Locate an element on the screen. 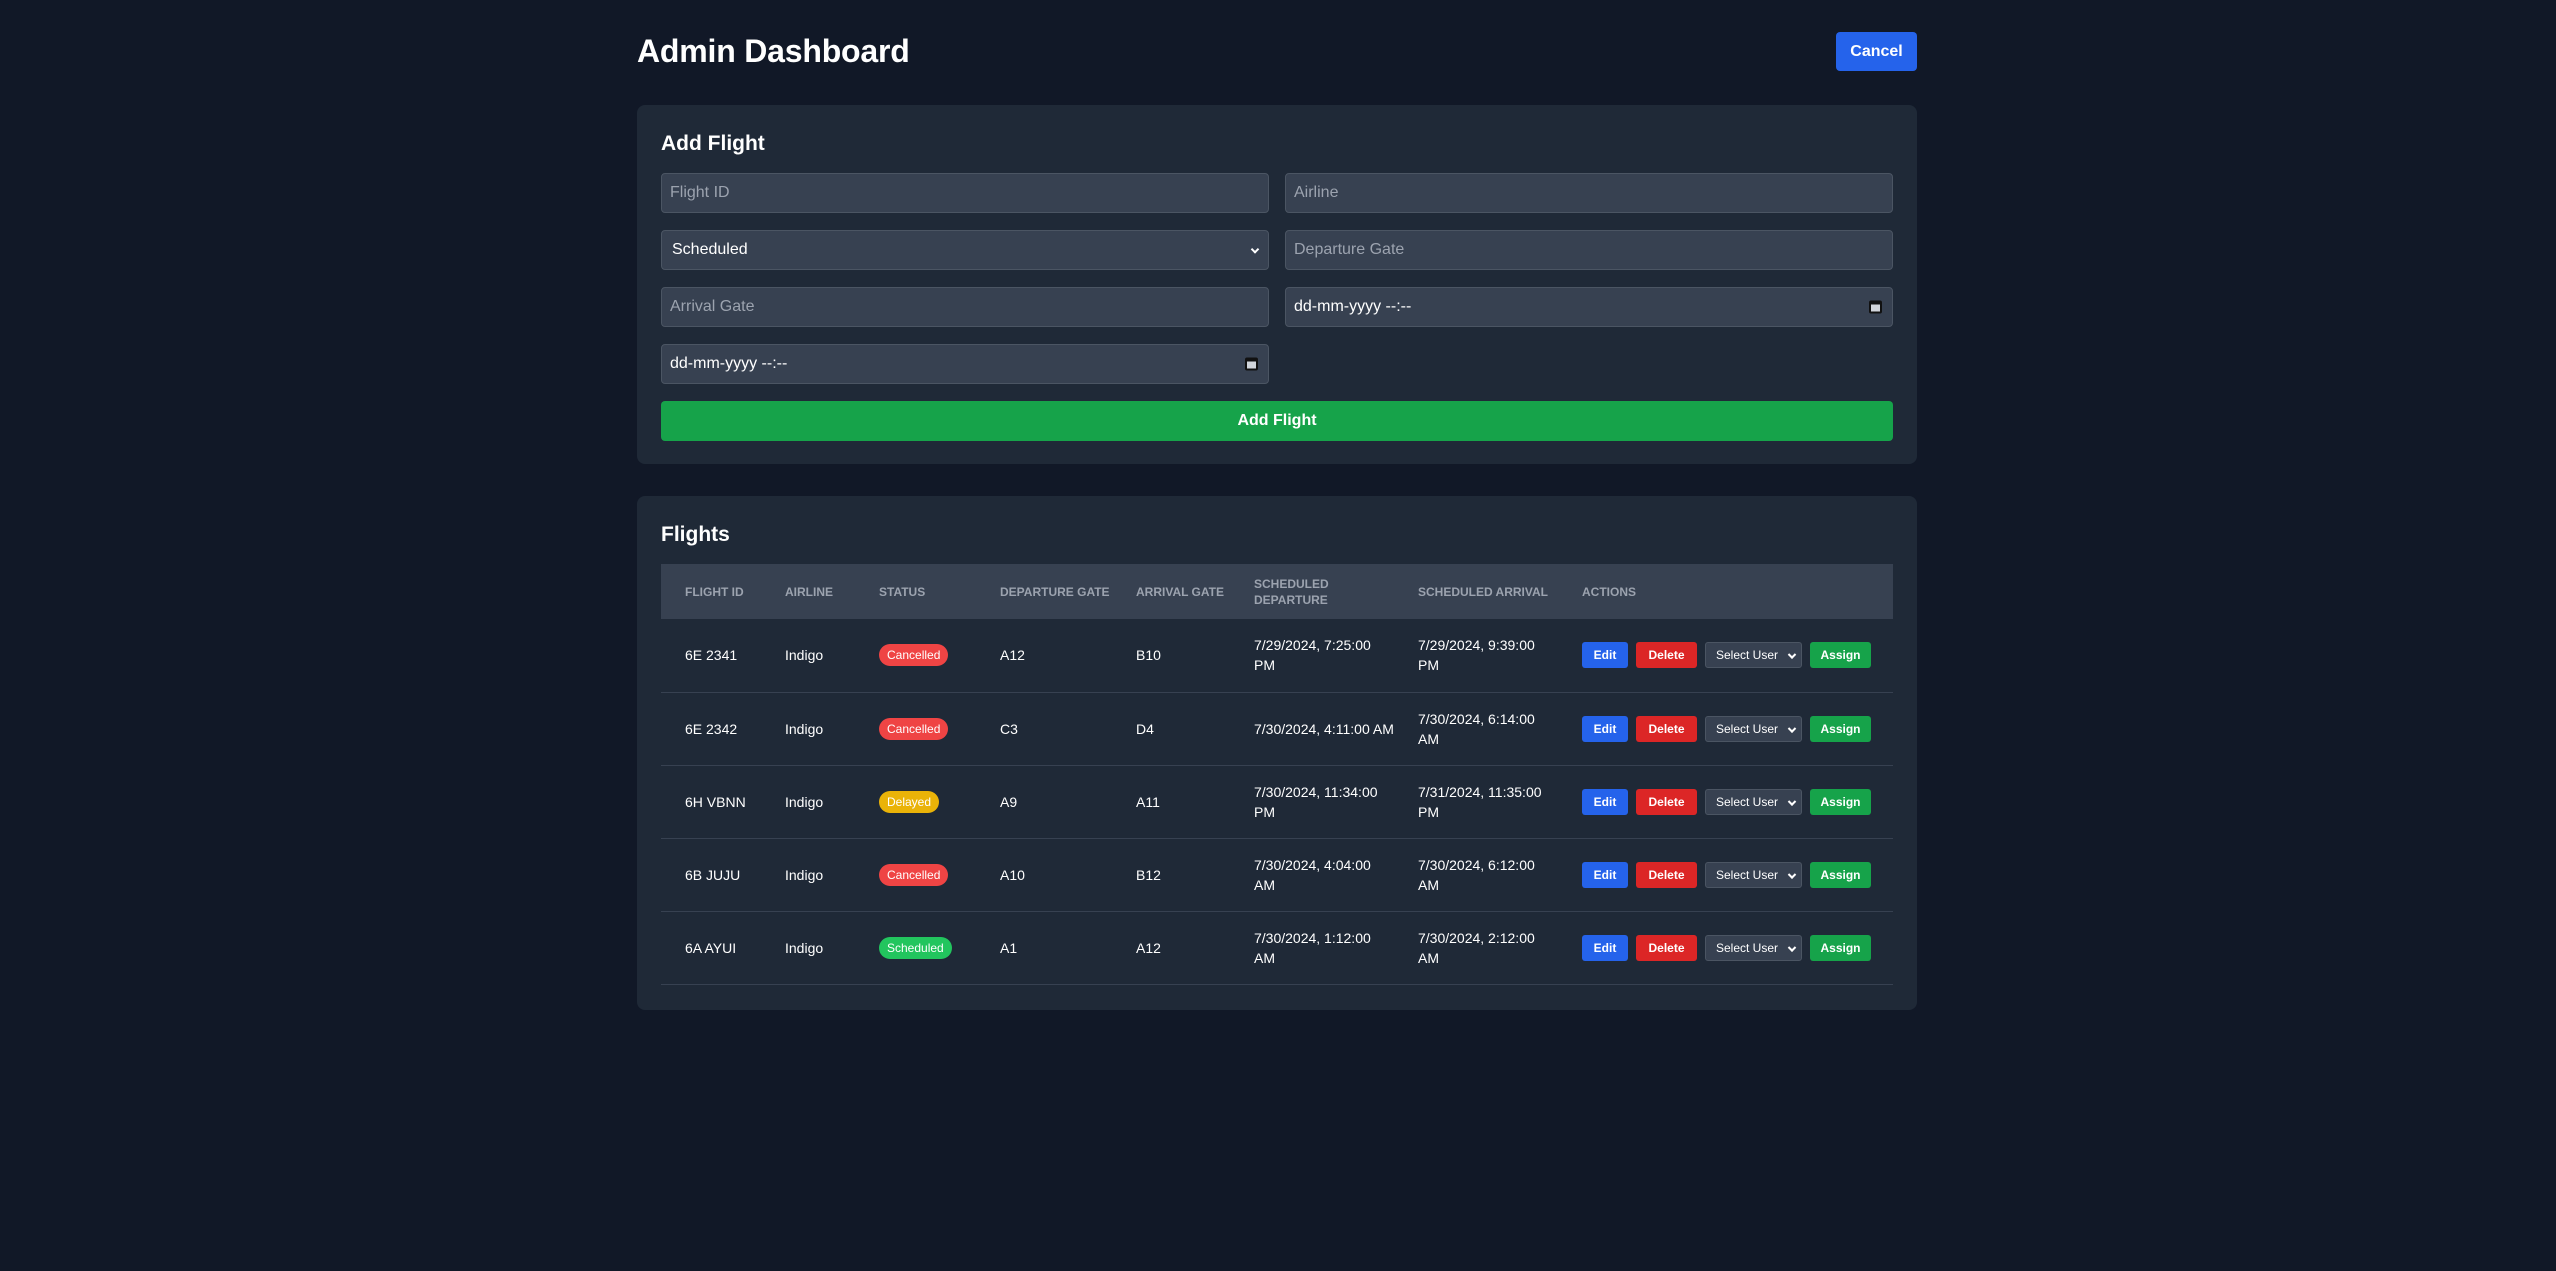 The width and height of the screenshot is (2556, 1271). cell-departure-gate: C3 is located at coordinates (1009, 728).